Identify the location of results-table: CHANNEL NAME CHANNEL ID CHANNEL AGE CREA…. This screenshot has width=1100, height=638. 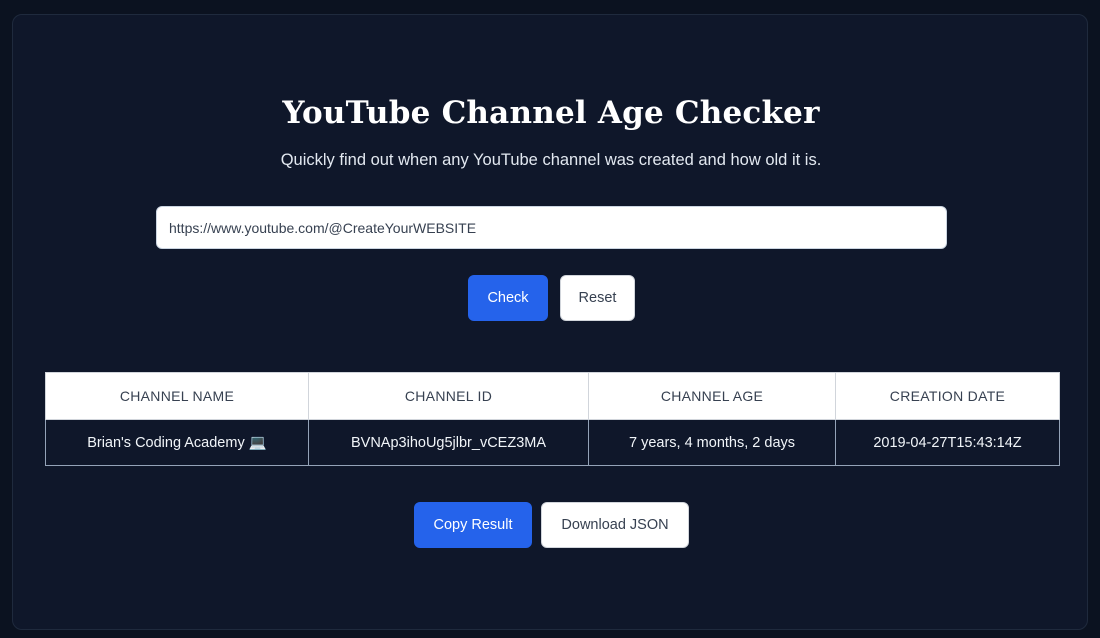
(552, 419).